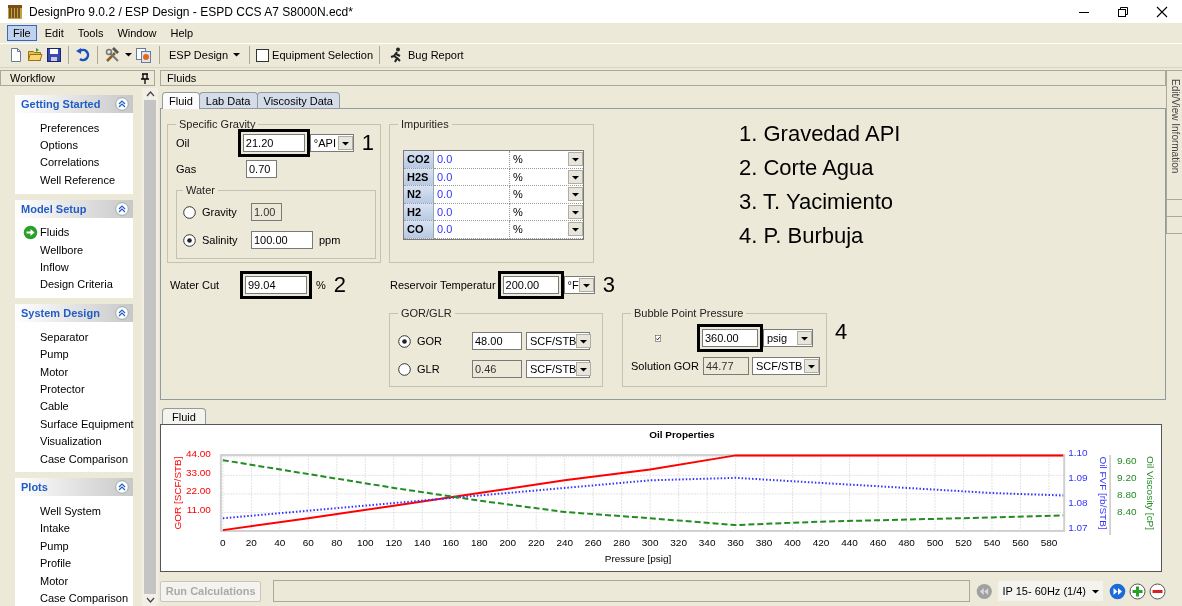 The image size is (1182, 606). Describe the element at coordinates (788, 338) in the screenshot. I see `unit-dropdown: psig` at that location.